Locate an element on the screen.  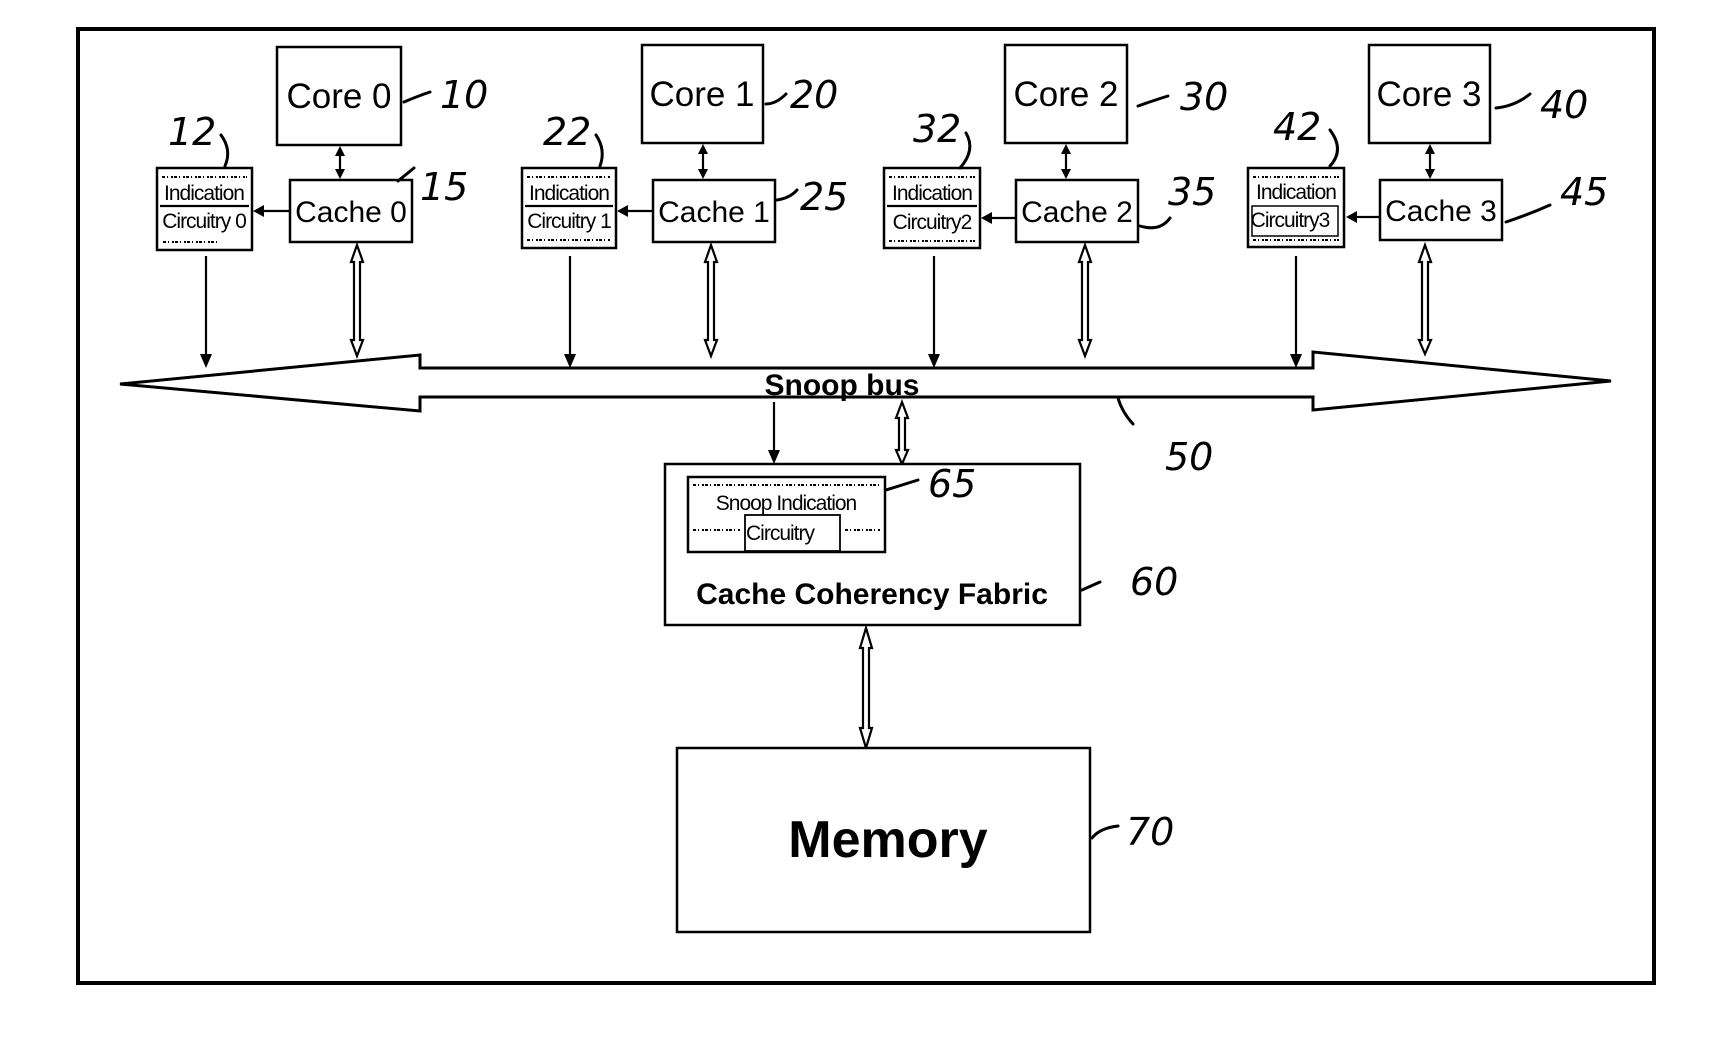
ref-core-2: 30 is located at coordinates (1204, 97).